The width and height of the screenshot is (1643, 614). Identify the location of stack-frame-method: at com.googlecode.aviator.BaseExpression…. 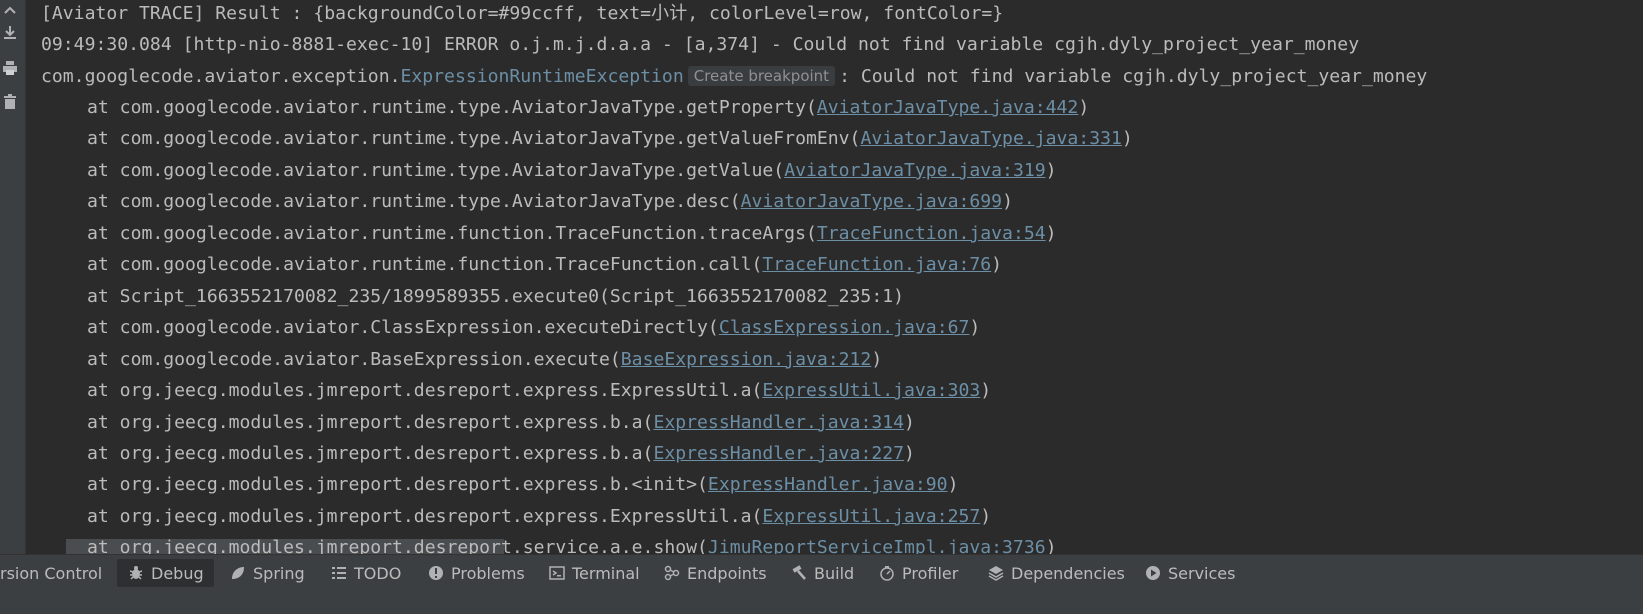
(354, 359).